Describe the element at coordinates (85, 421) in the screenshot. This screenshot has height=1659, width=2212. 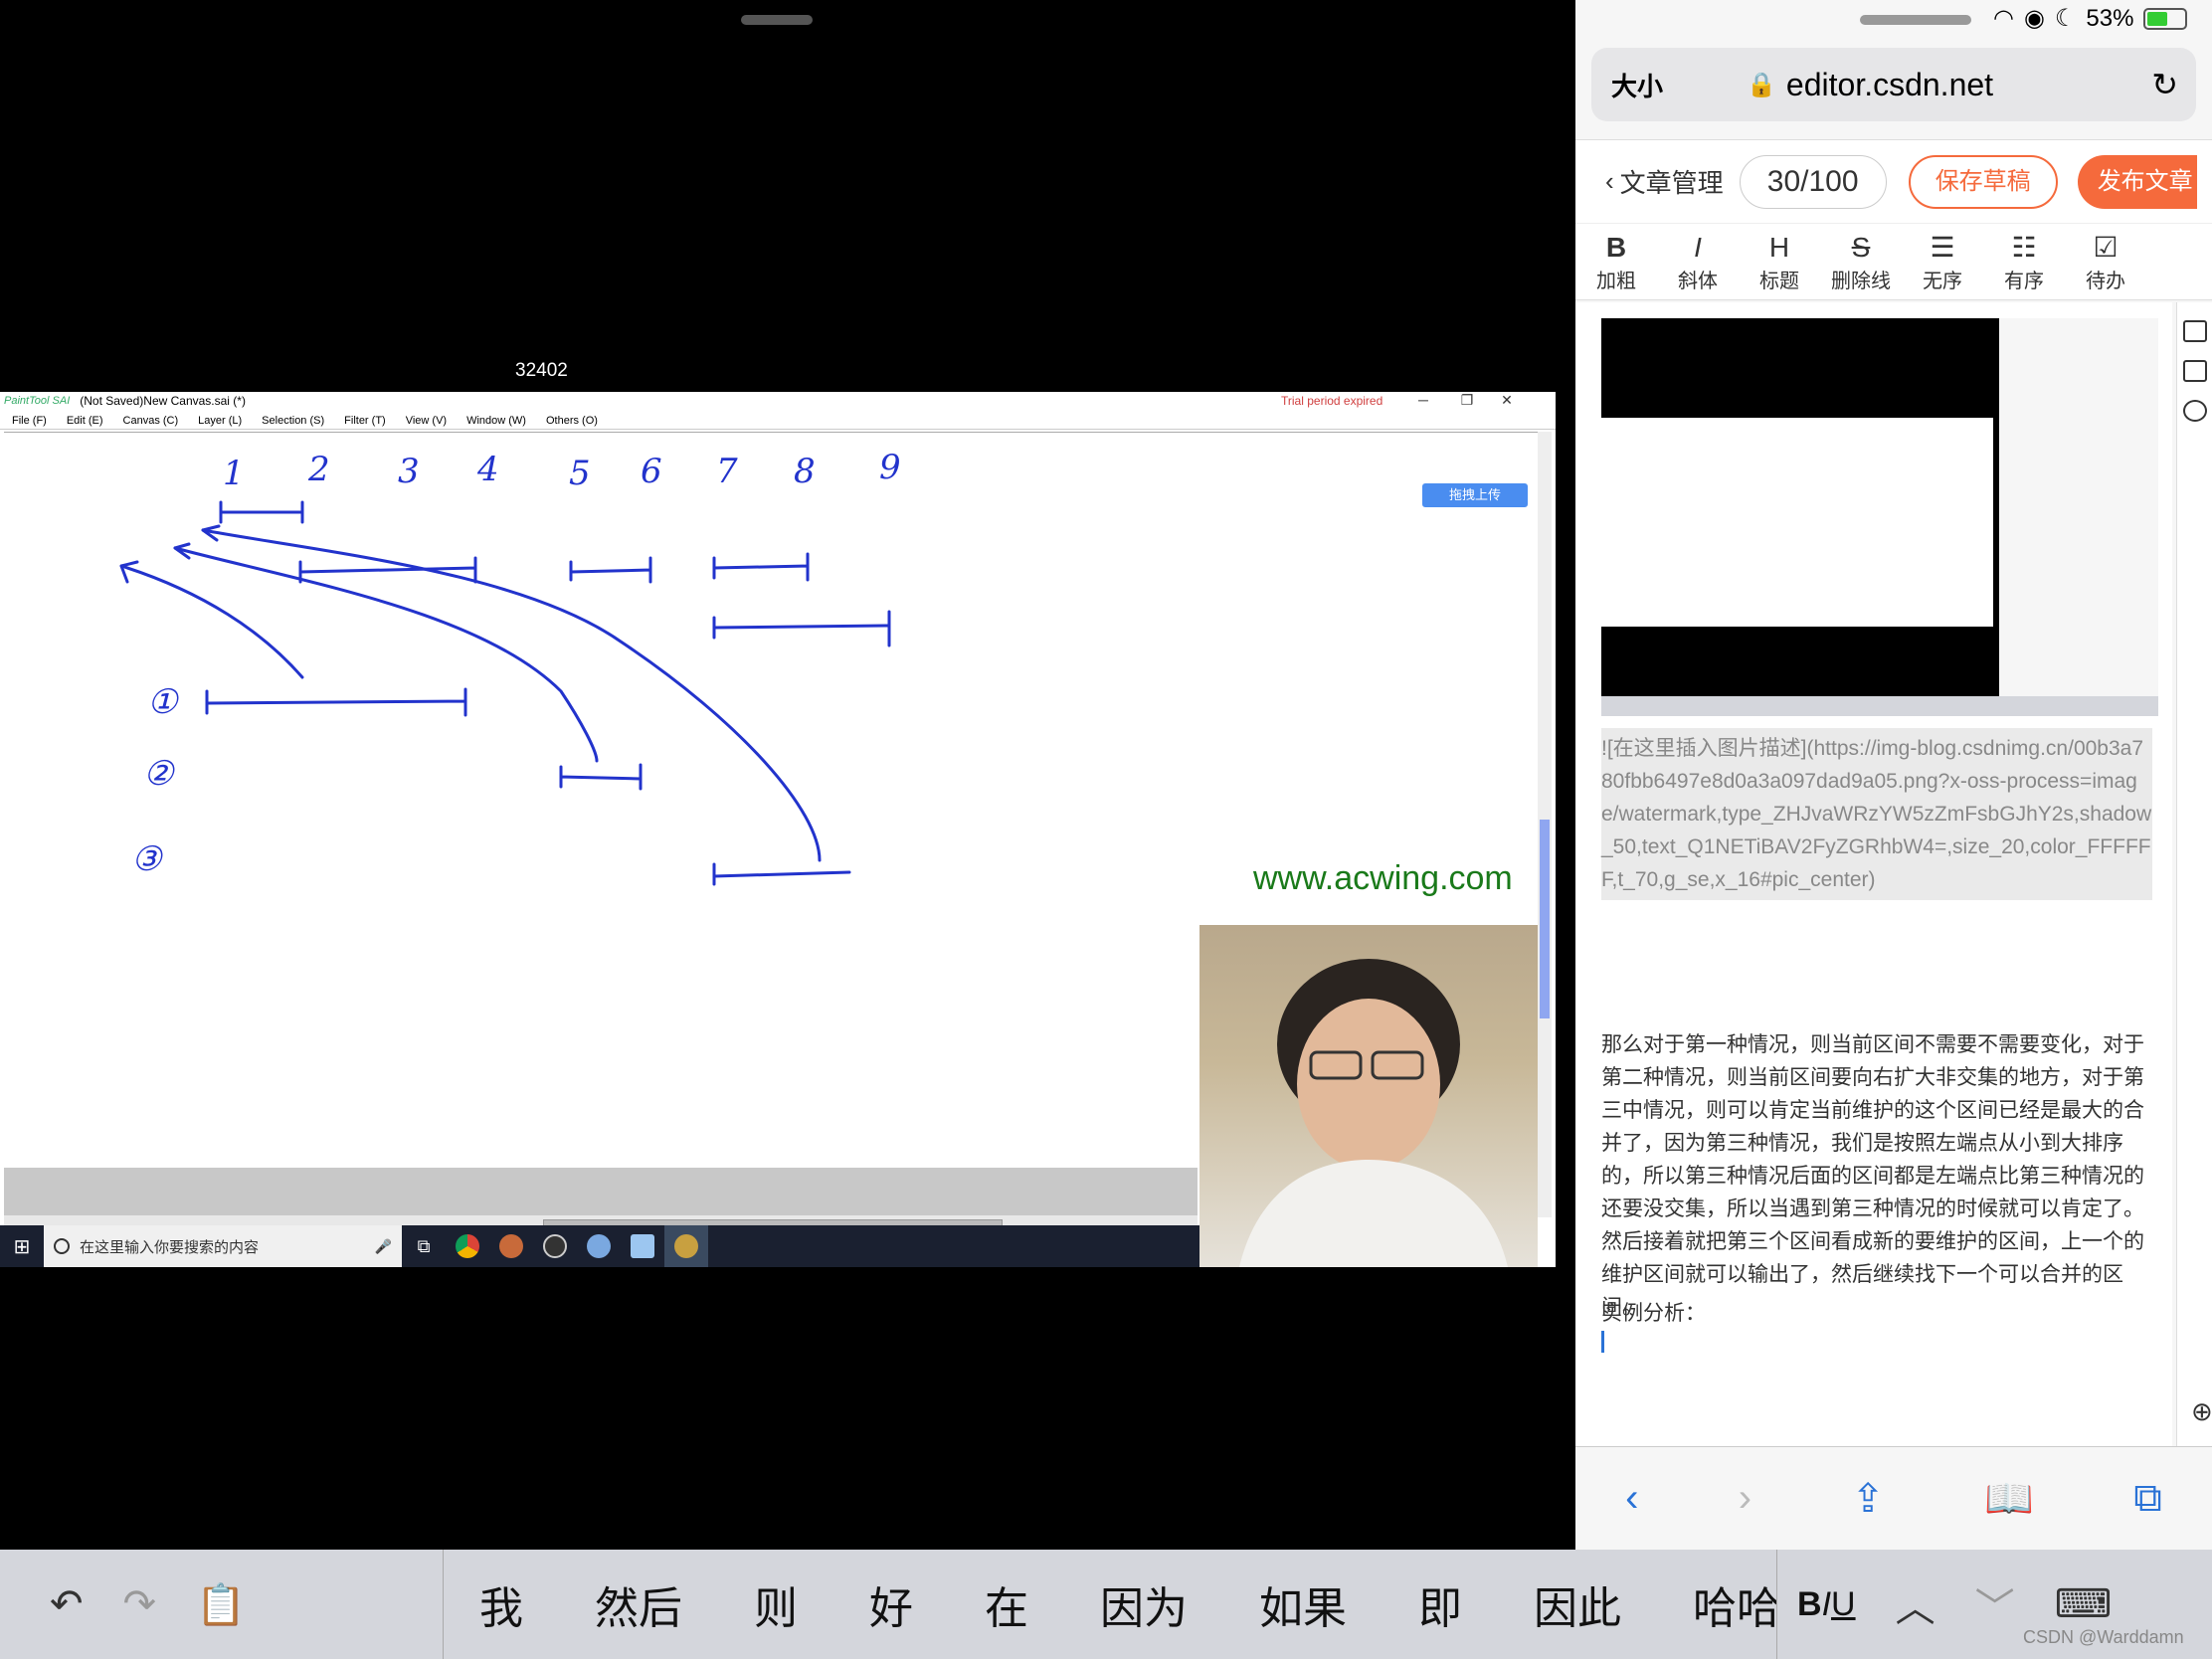
I see `menu-edit: Edit (E)` at that location.